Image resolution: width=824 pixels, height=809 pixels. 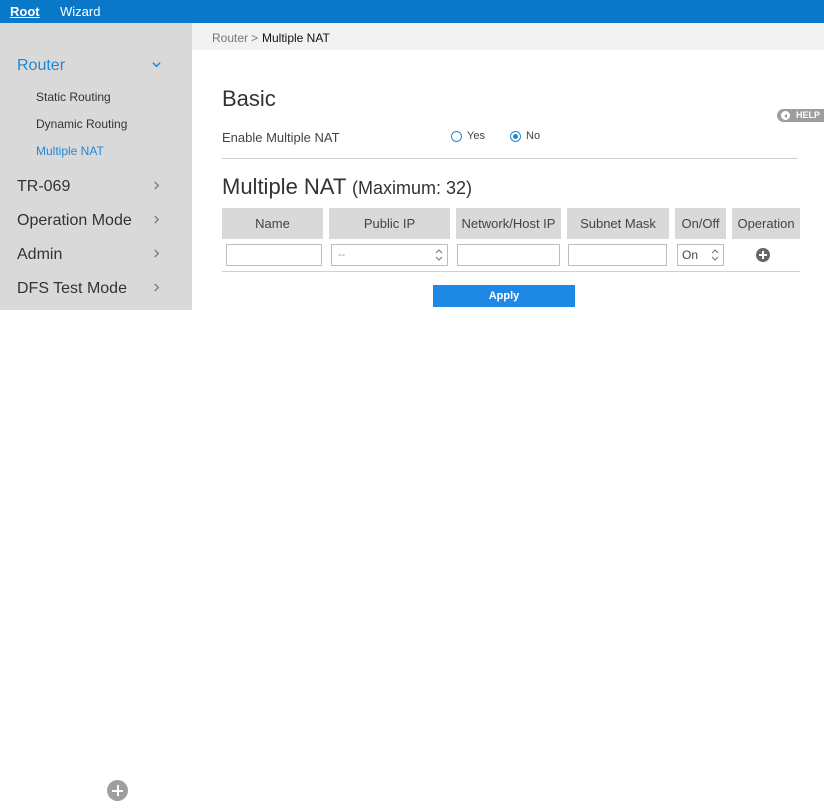 What do you see at coordinates (766, 223) in the screenshot?
I see `column-header-operation: Operation` at bounding box center [766, 223].